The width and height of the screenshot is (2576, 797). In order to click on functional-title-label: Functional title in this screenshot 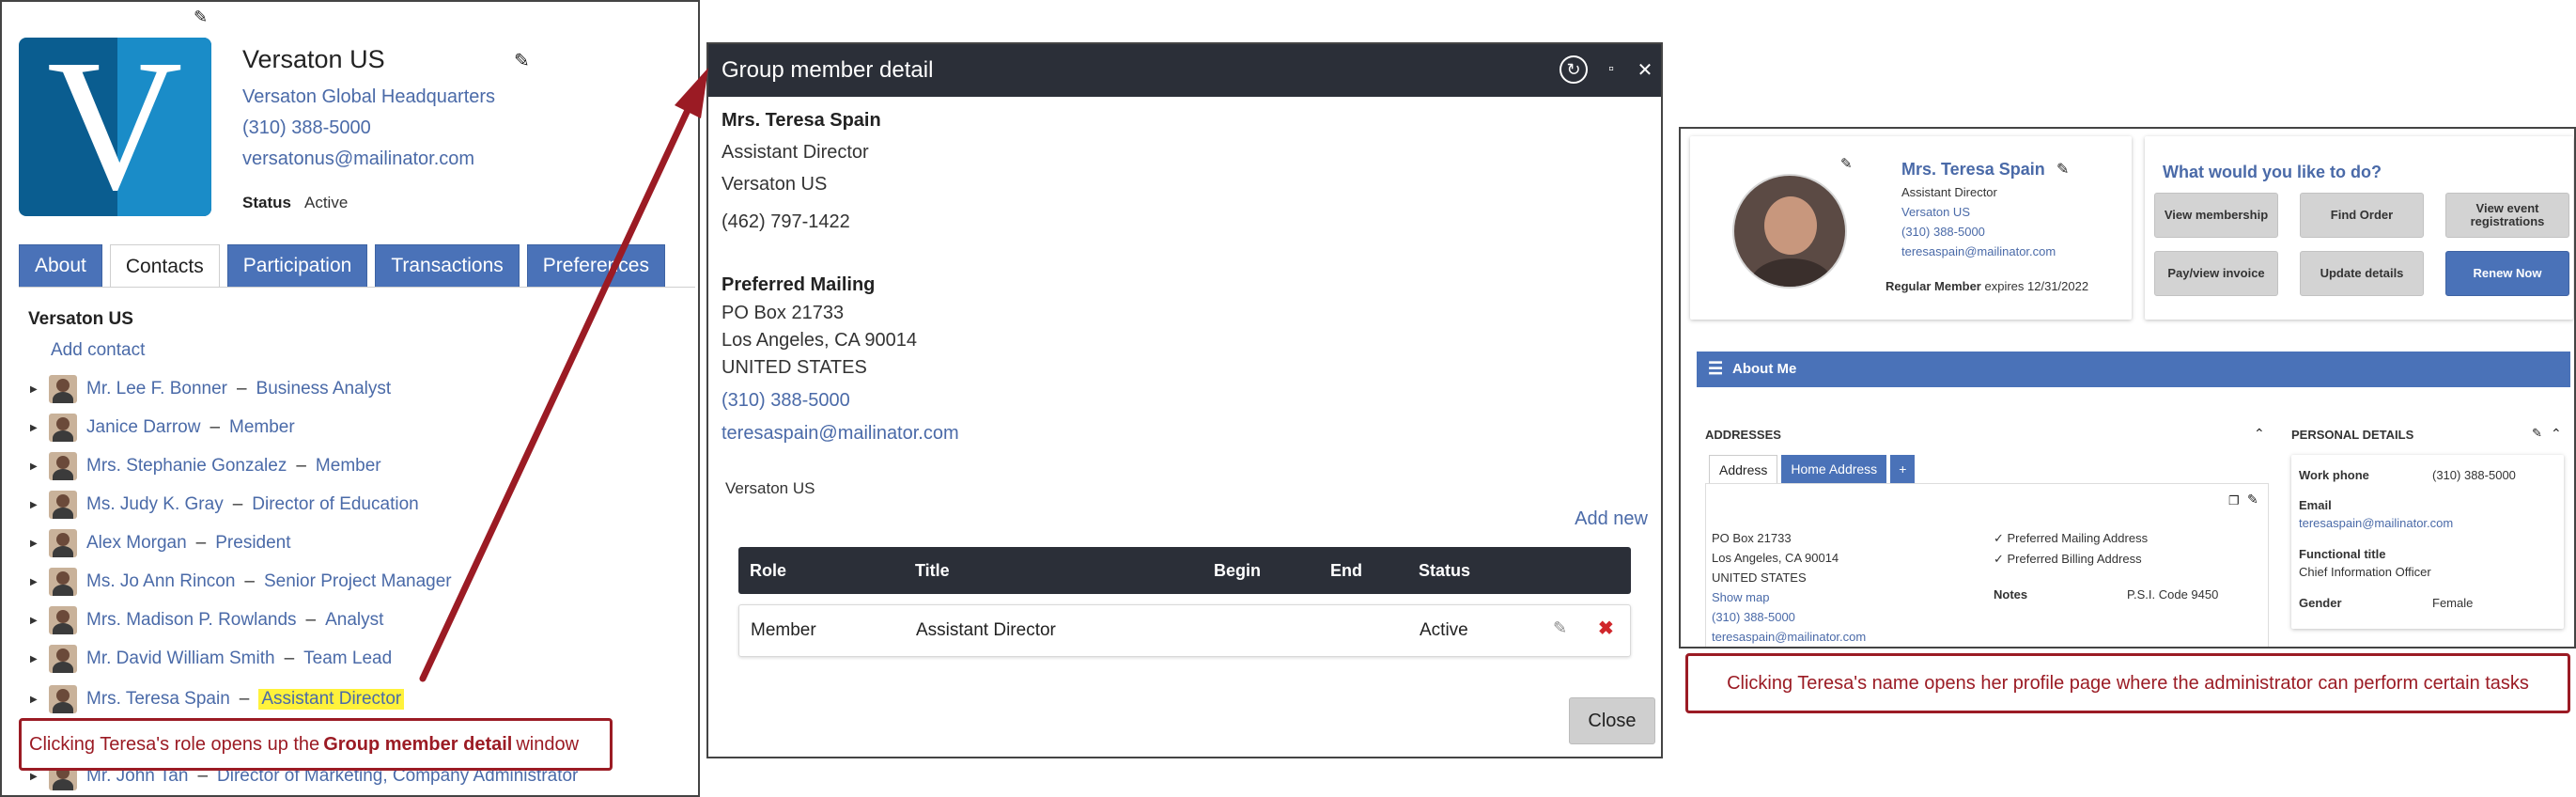, I will do `click(2342, 554)`.